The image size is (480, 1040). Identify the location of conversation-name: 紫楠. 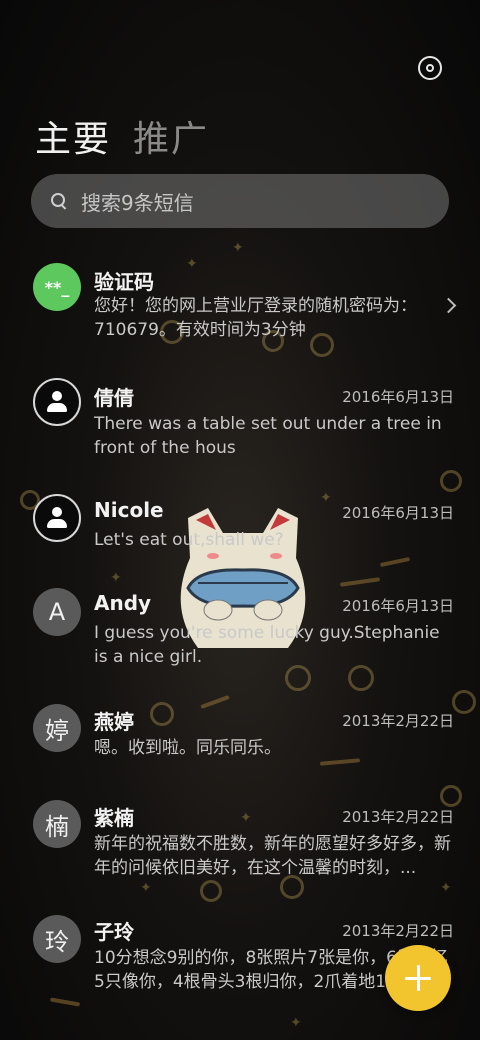
(114, 818).